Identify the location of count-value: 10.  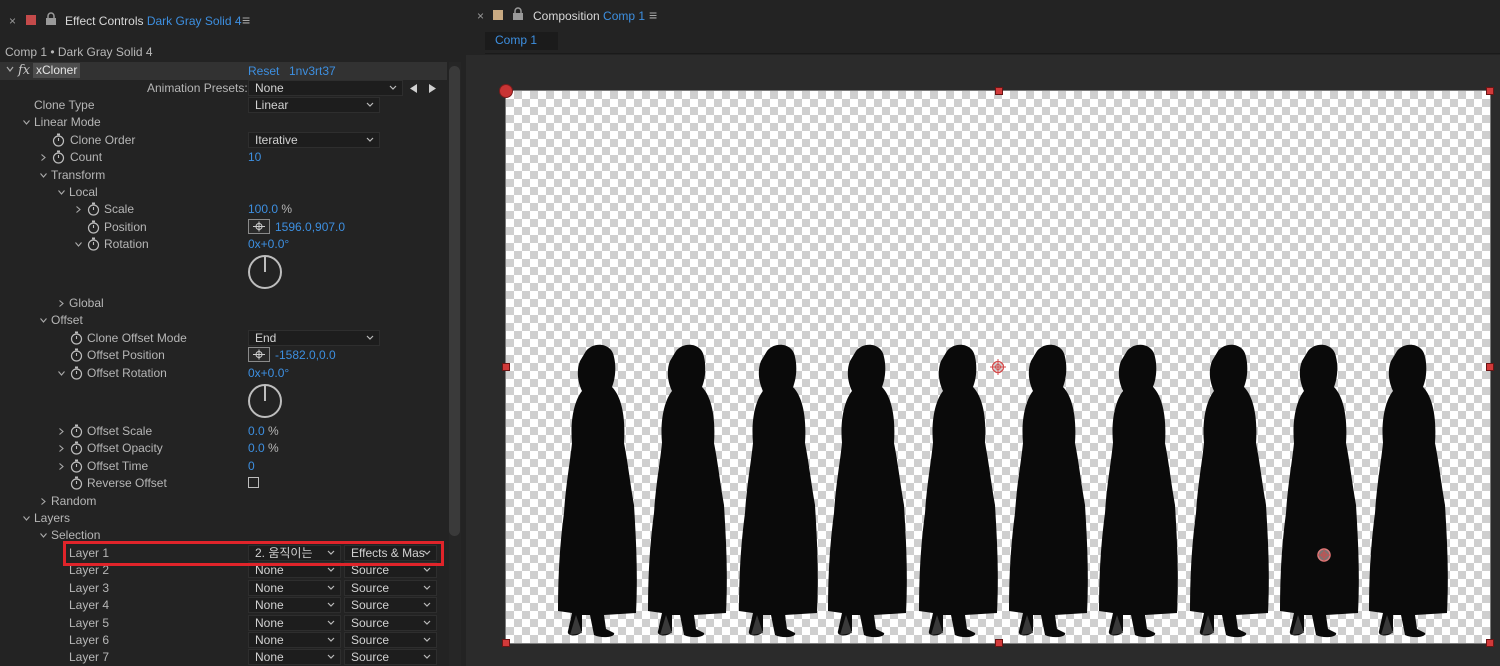
(254, 157).